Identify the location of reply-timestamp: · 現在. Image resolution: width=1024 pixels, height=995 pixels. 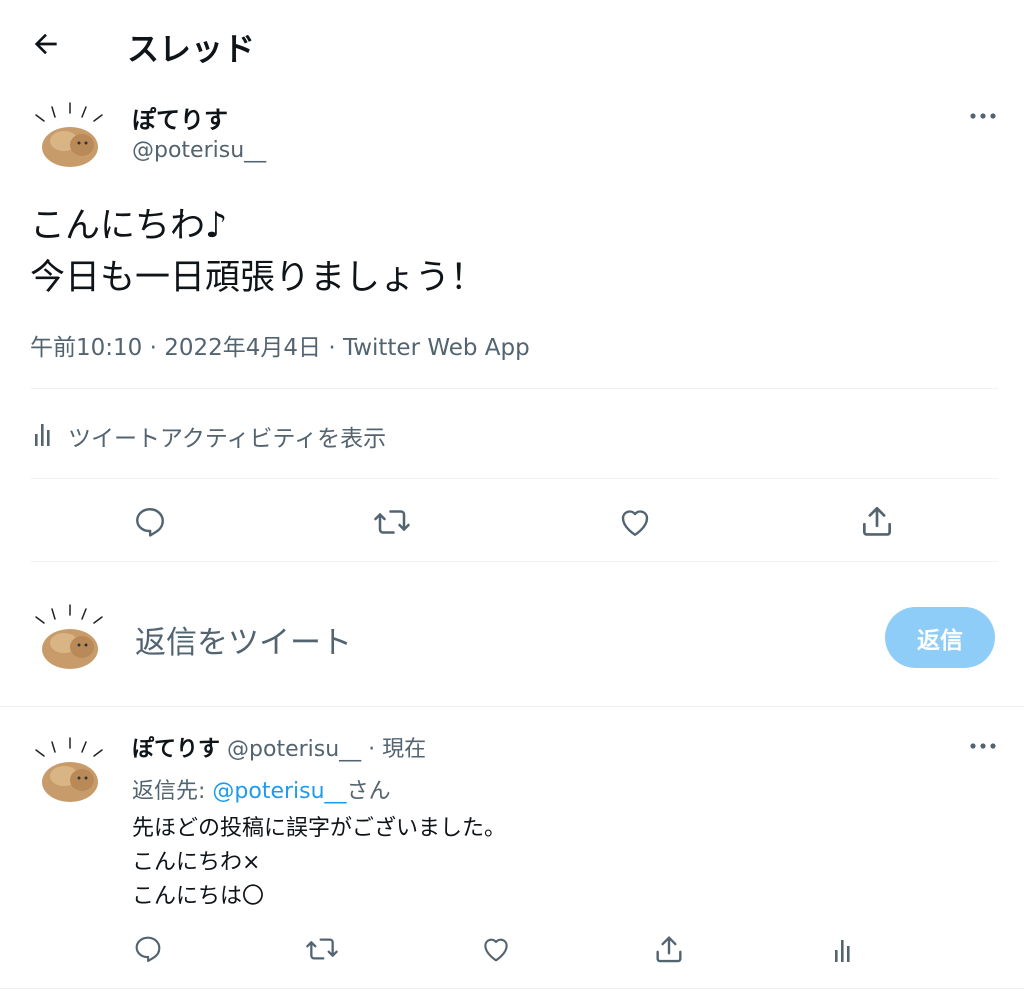
(397, 749).